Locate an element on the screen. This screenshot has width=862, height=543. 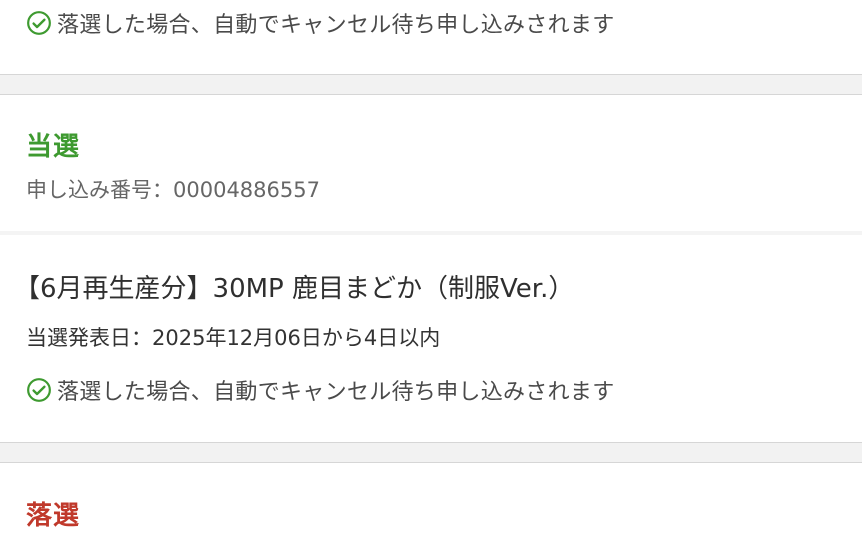
product-title: 【6月再生産分】30MP 鹿目まどか（制服Ver.） is located at coordinates (294, 286).